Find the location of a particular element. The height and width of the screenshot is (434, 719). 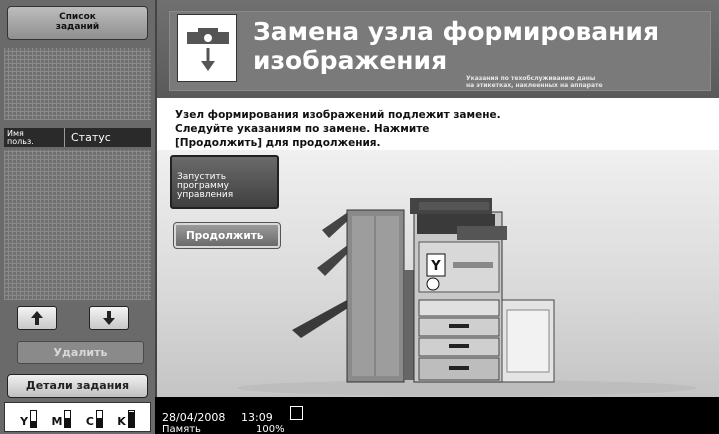

delete-button: Удалить is located at coordinates (80, 352).